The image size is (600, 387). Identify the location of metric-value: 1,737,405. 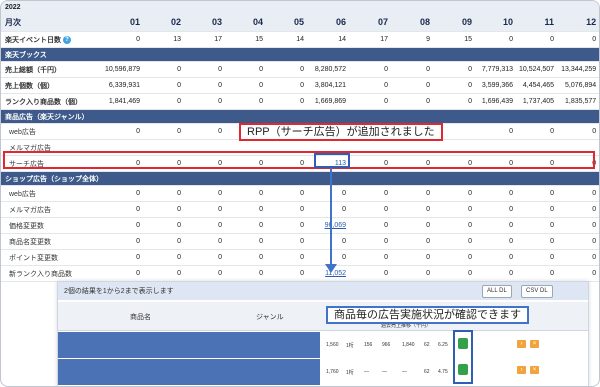
(537, 101).